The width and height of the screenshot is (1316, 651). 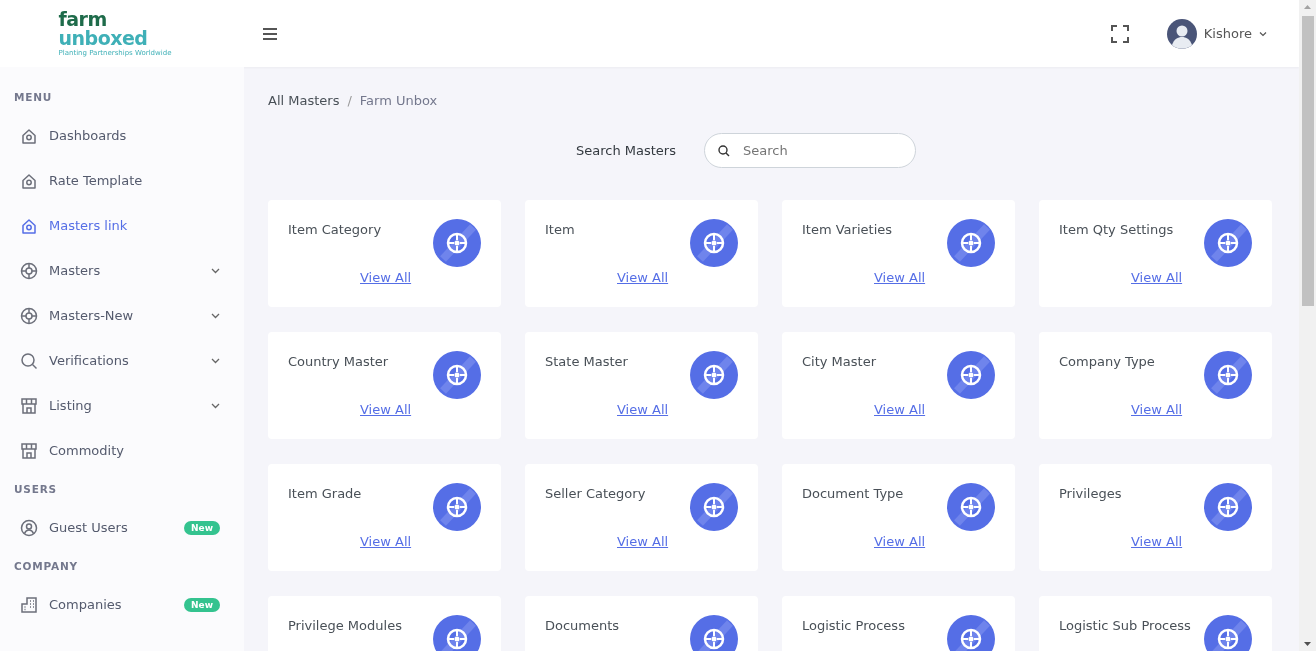 I want to click on card-title: City Master, so click(x=839, y=361).